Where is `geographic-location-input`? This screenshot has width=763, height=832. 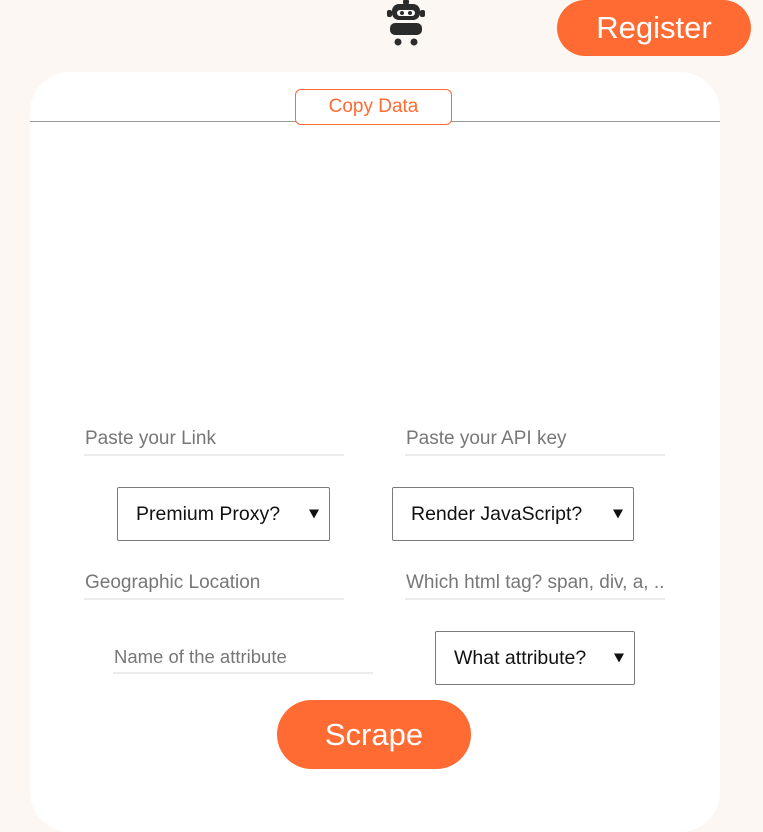
geographic-location-input is located at coordinates (214, 584).